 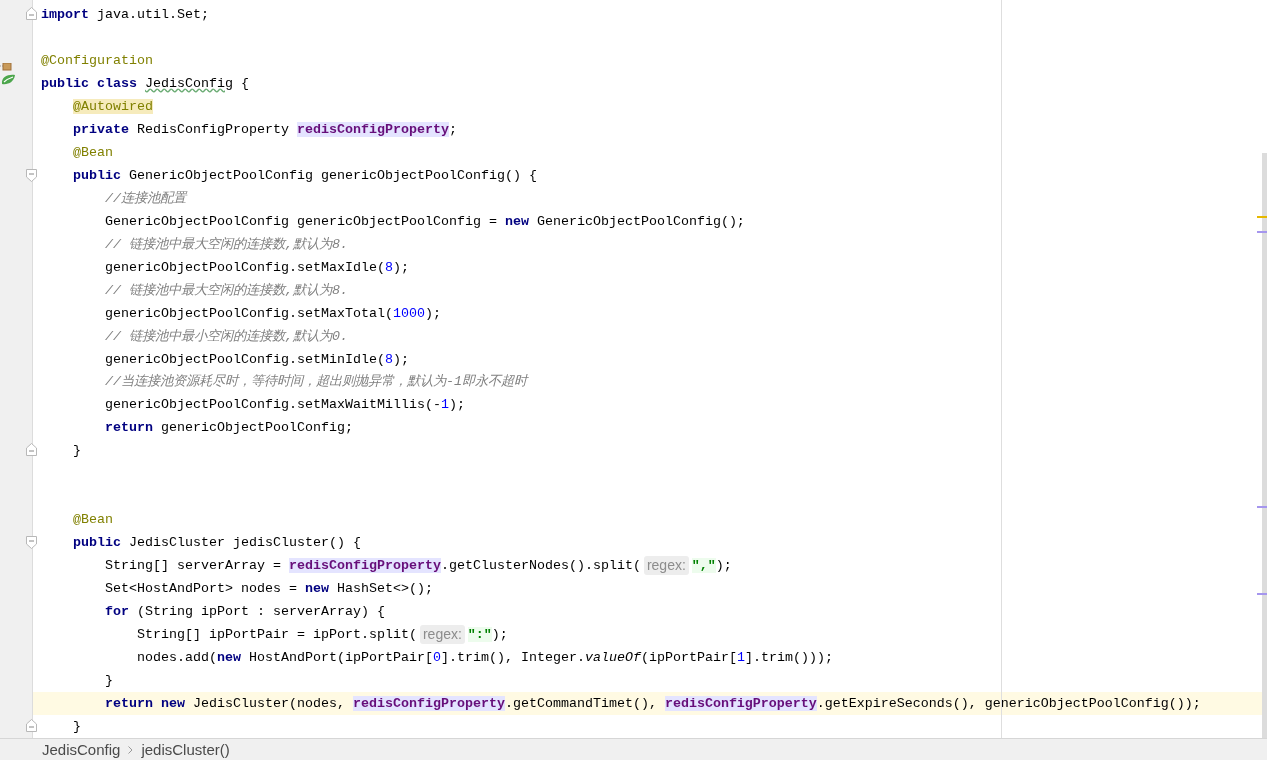 What do you see at coordinates (131, 749) in the screenshot?
I see `chevron-icon` at bounding box center [131, 749].